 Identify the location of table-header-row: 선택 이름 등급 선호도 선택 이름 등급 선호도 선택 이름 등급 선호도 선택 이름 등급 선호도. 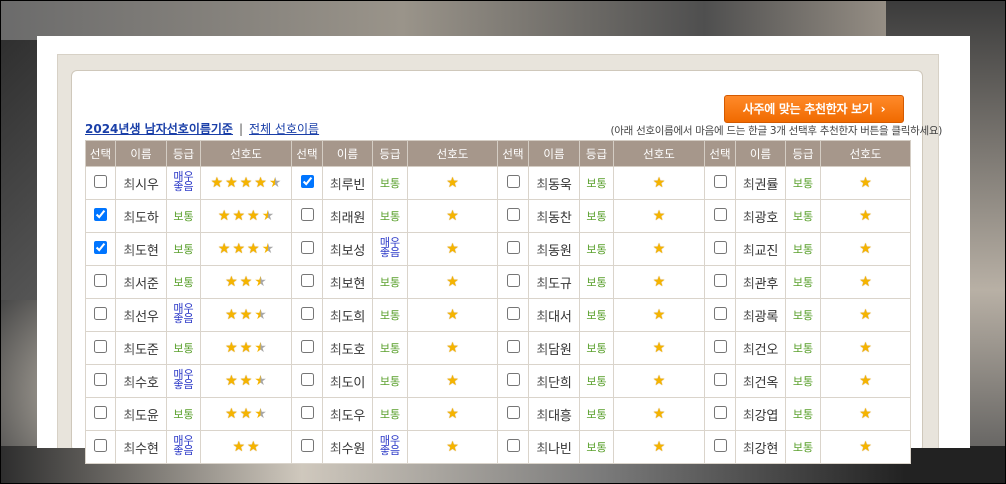
(498, 153).